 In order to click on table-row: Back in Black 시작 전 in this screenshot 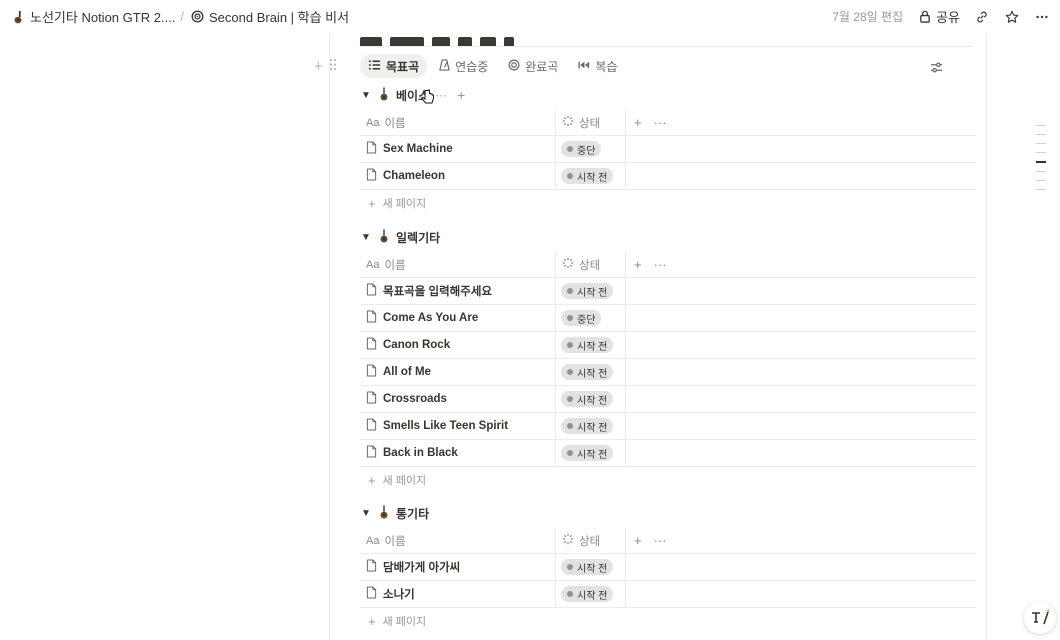, I will do `click(668, 453)`.